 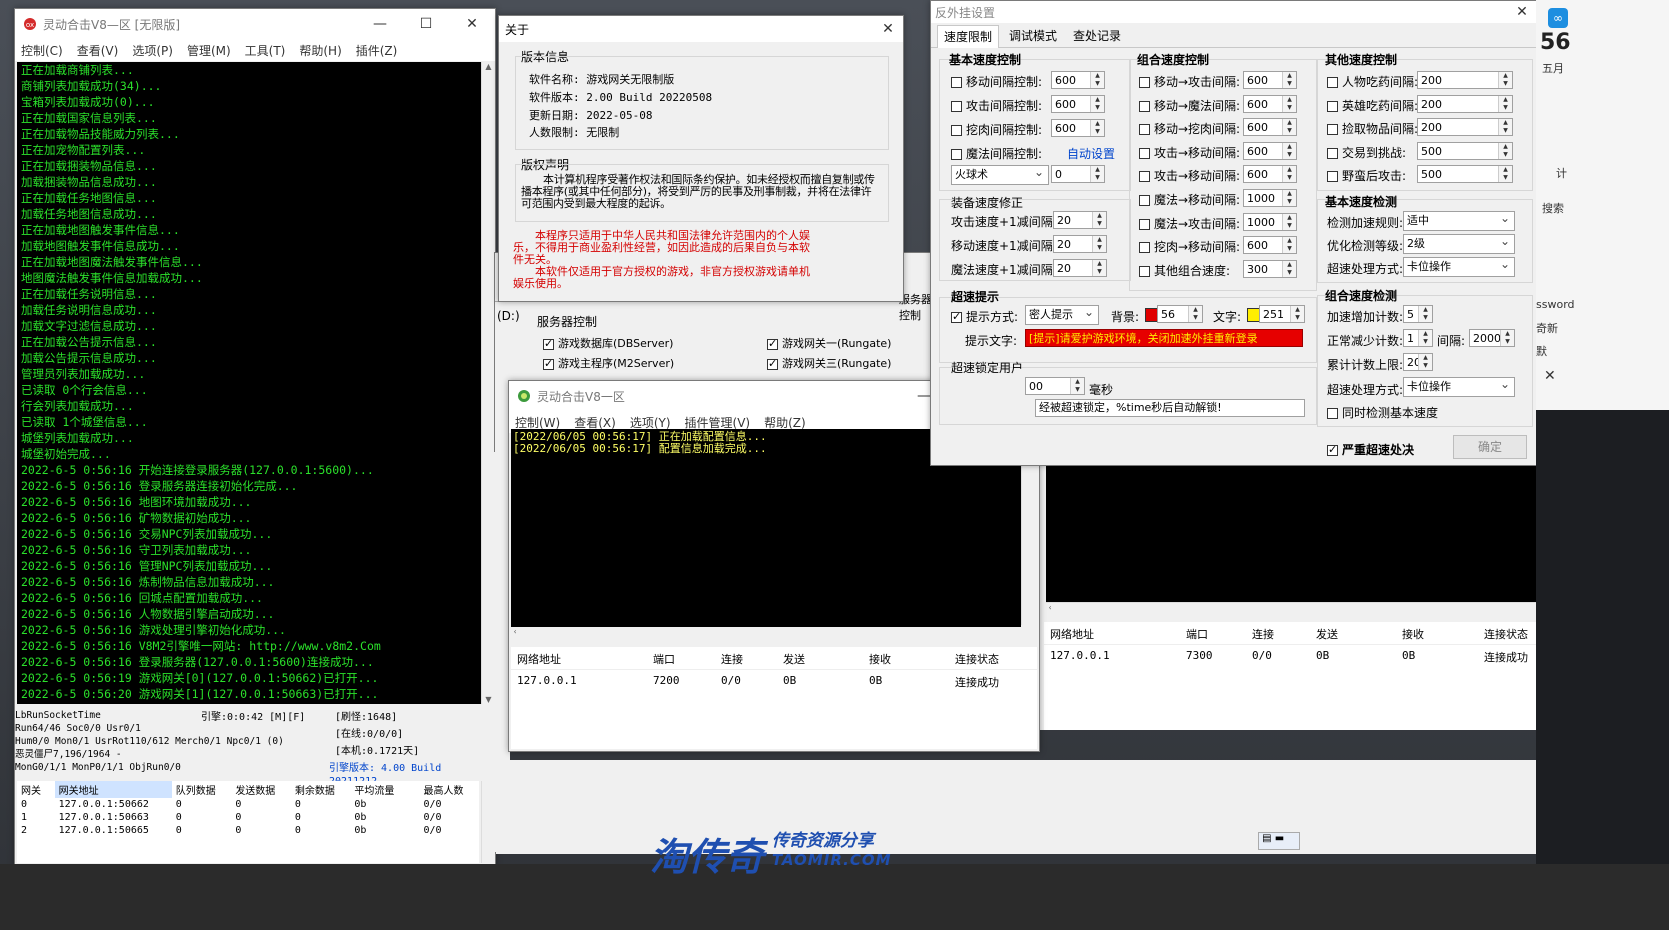 What do you see at coordinates (1366, 175) in the screenshot?
I see `other-speed-row: 野蛮后攻击:` at bounding box center [1366, 175].